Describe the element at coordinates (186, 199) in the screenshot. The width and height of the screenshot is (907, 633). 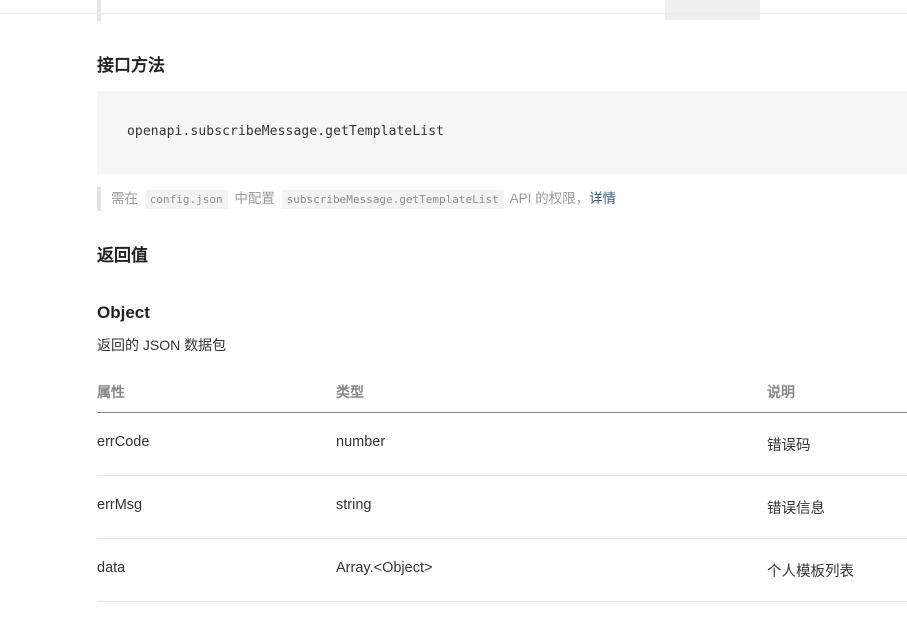
I see `inline-code-config: config.json` at that location.